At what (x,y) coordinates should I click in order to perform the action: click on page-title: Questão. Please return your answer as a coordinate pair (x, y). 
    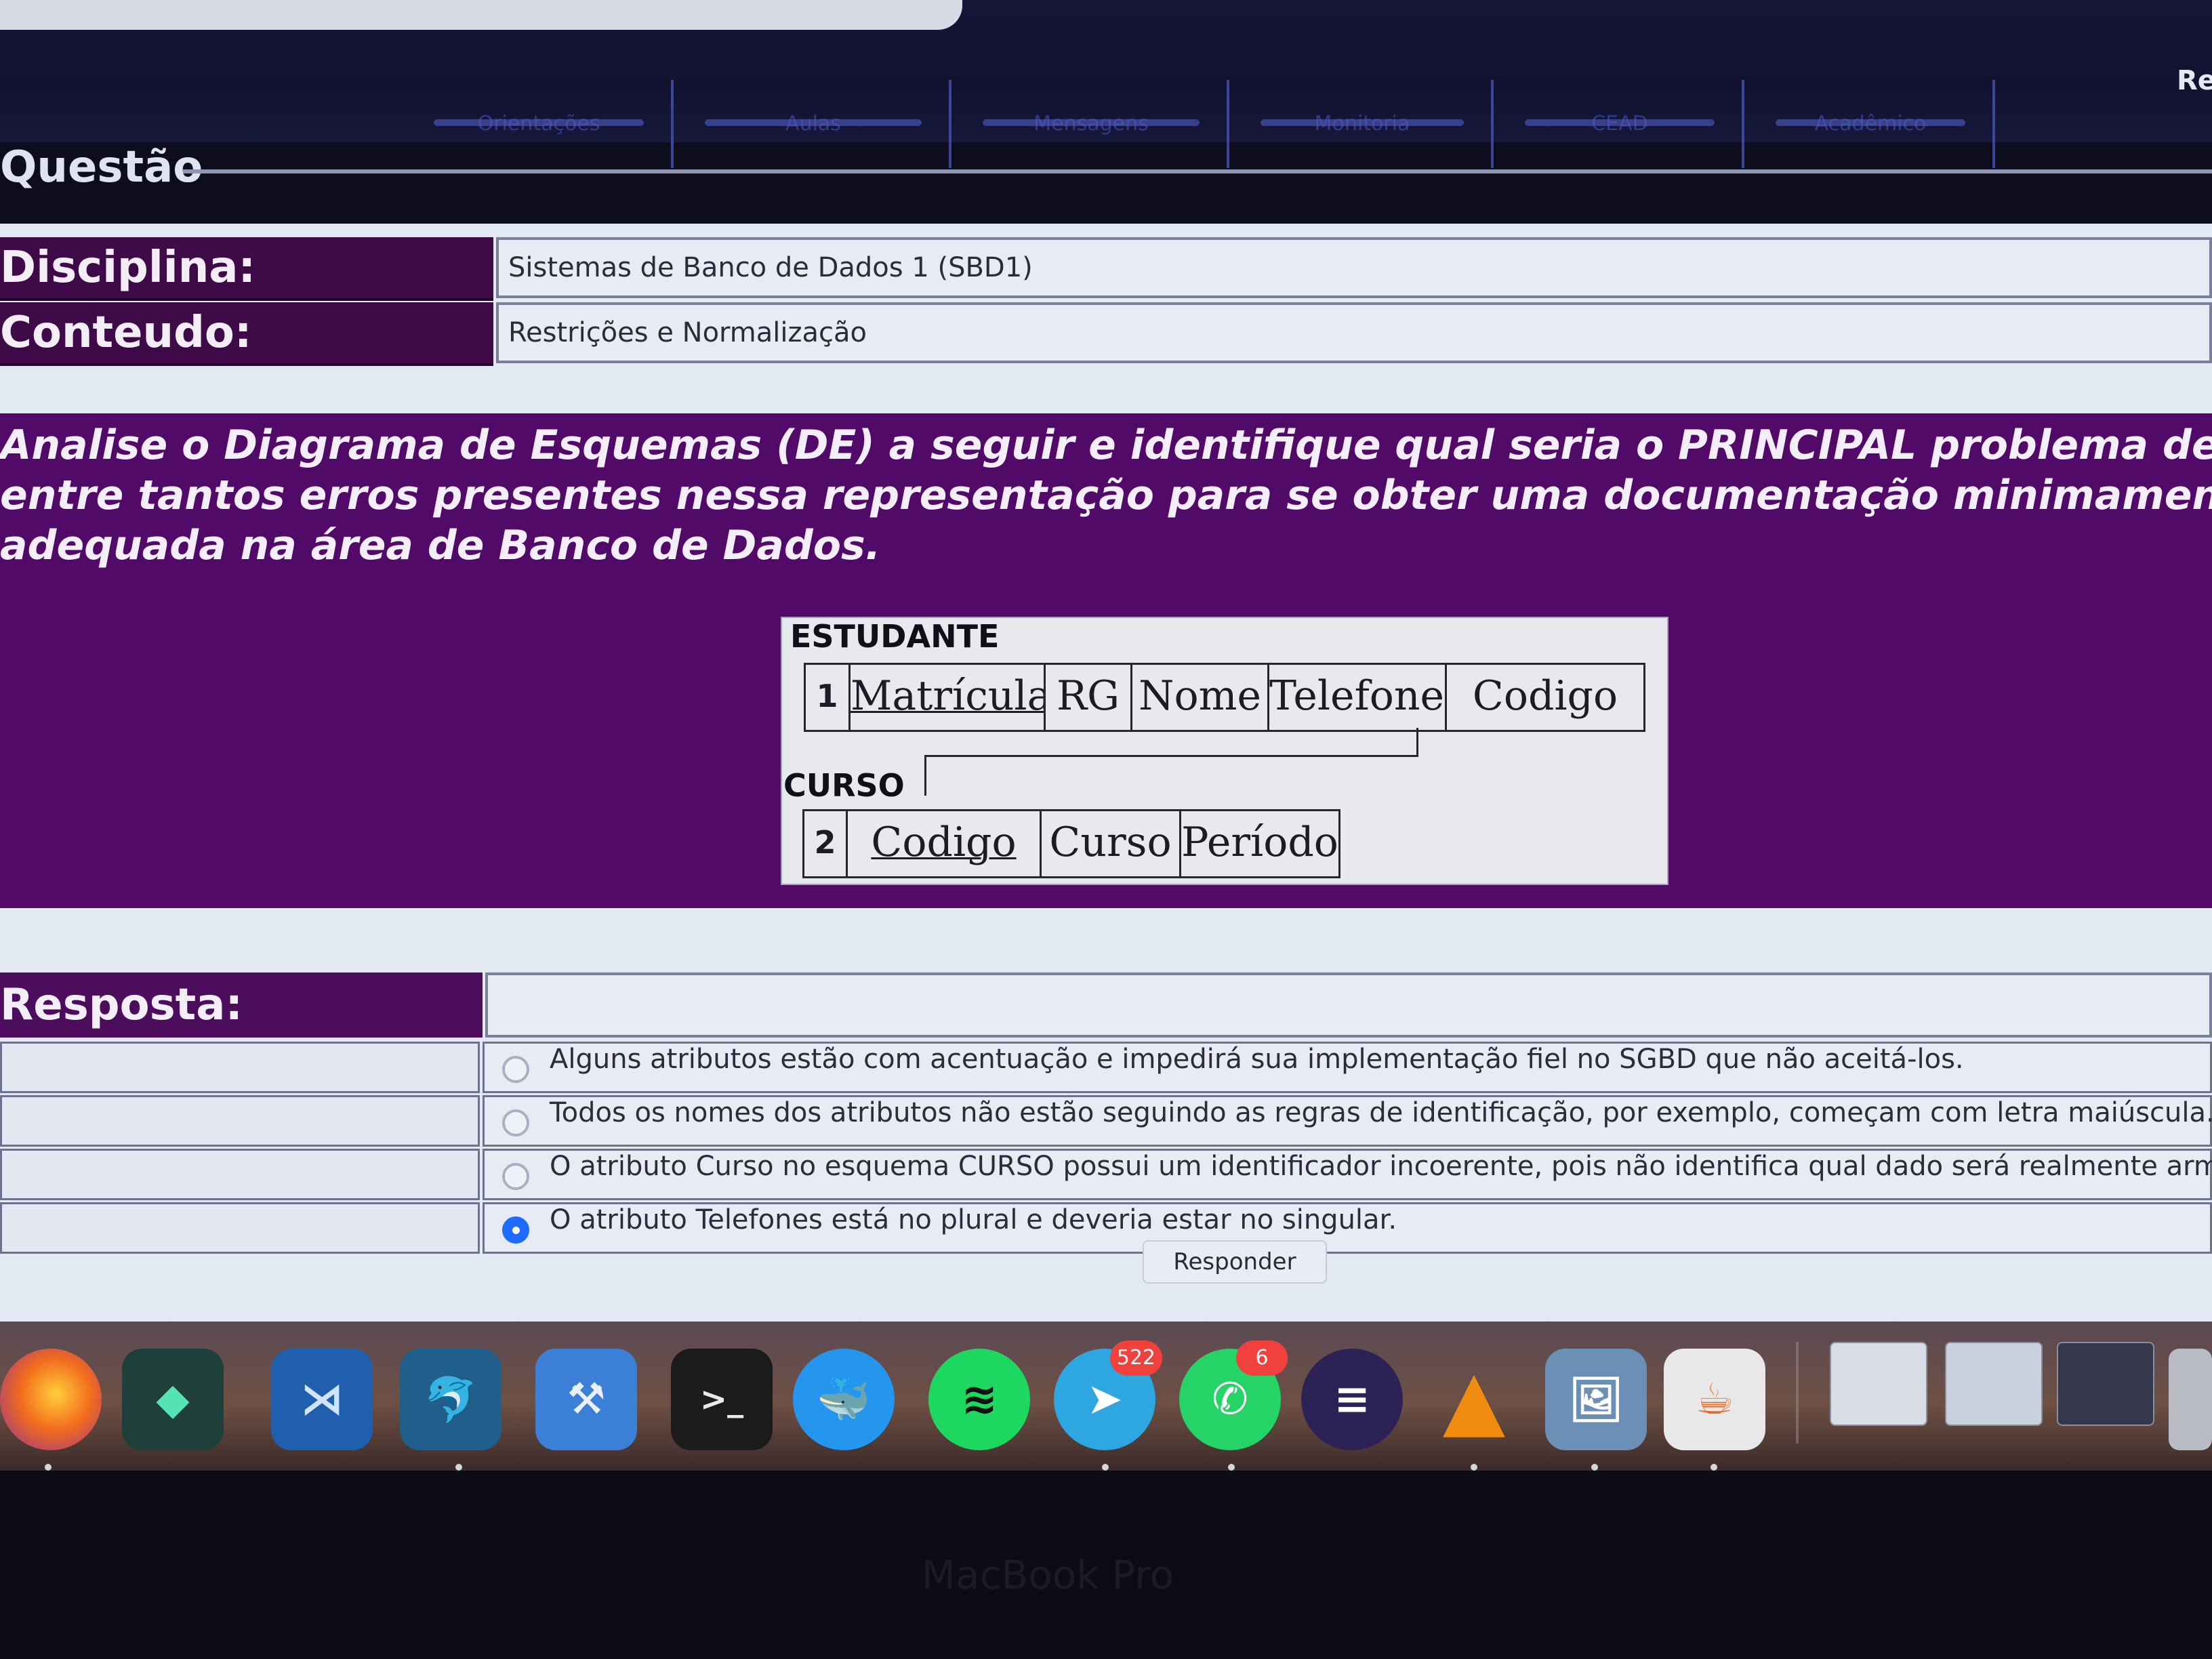
    Looking at the image, I should click on (101, 167).